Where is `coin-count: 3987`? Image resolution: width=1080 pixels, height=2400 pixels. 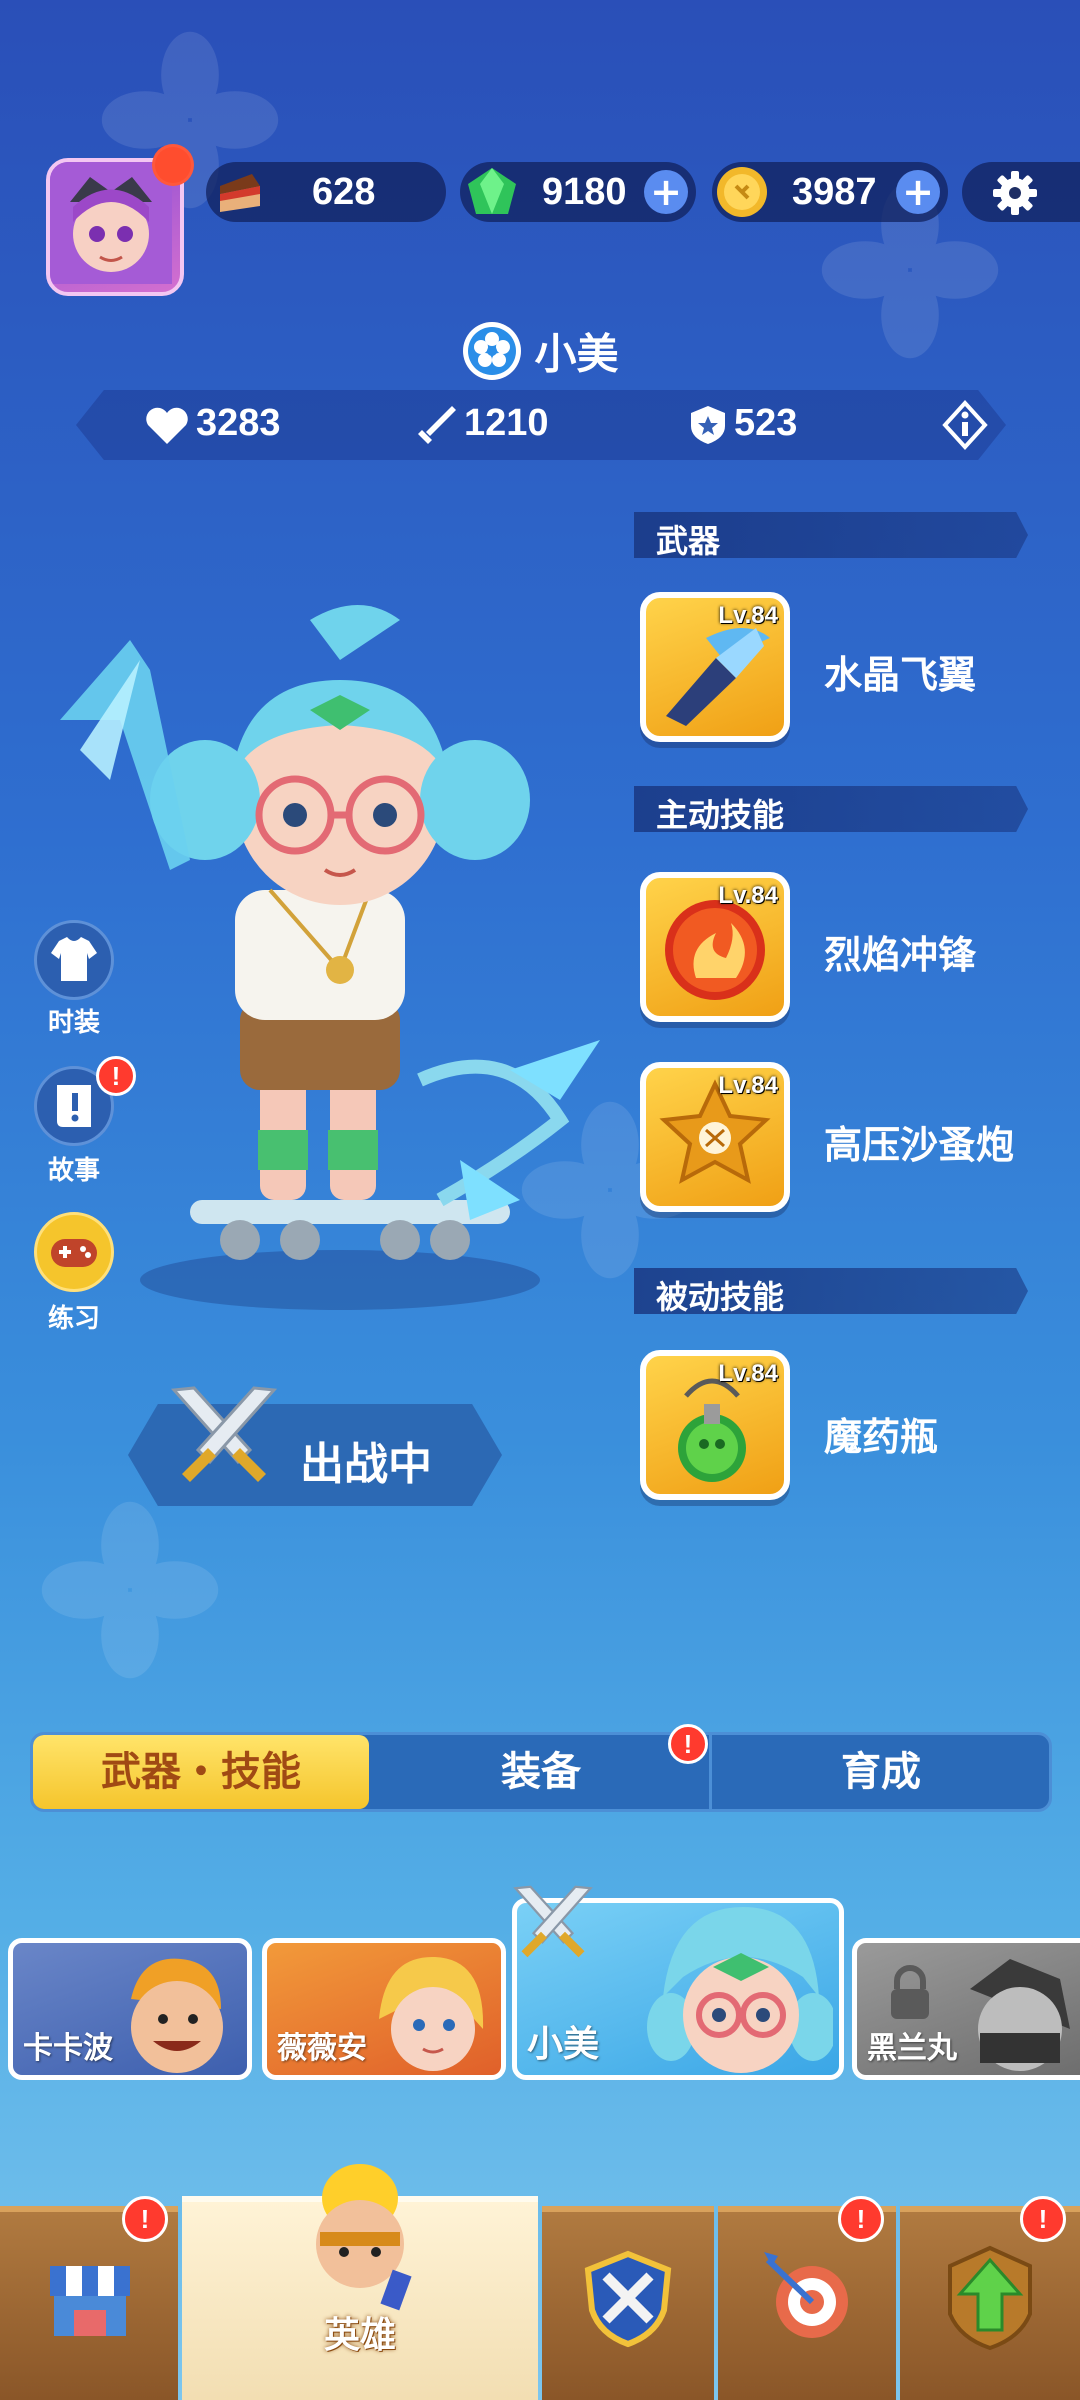
coin-count: 3987 is located at coordinates (834, 191).